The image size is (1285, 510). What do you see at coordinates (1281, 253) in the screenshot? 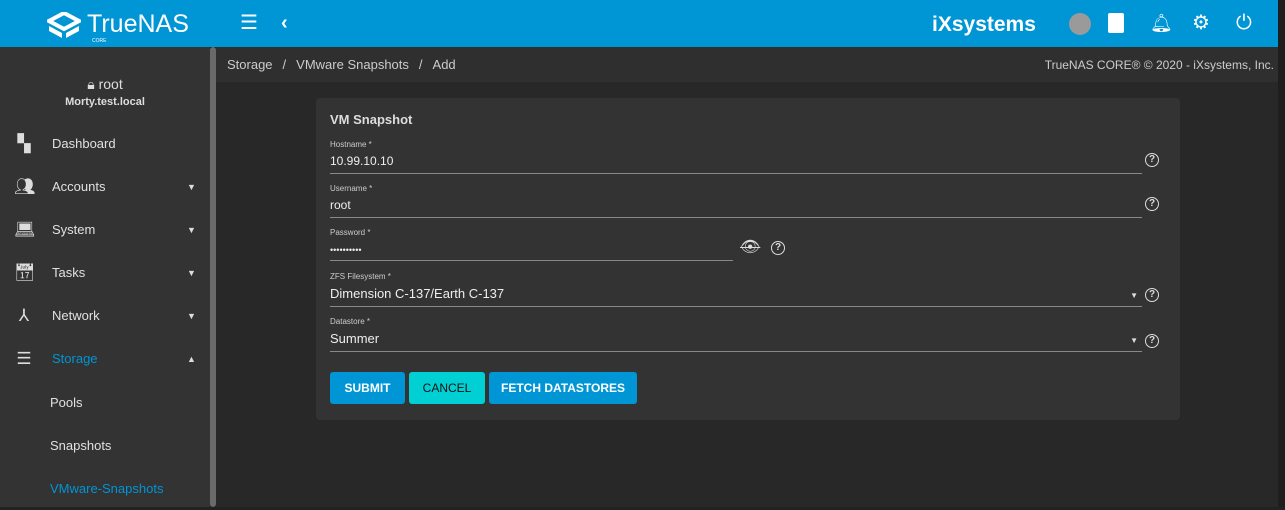
I see `window-edge` at bounding box center [1281, 253].